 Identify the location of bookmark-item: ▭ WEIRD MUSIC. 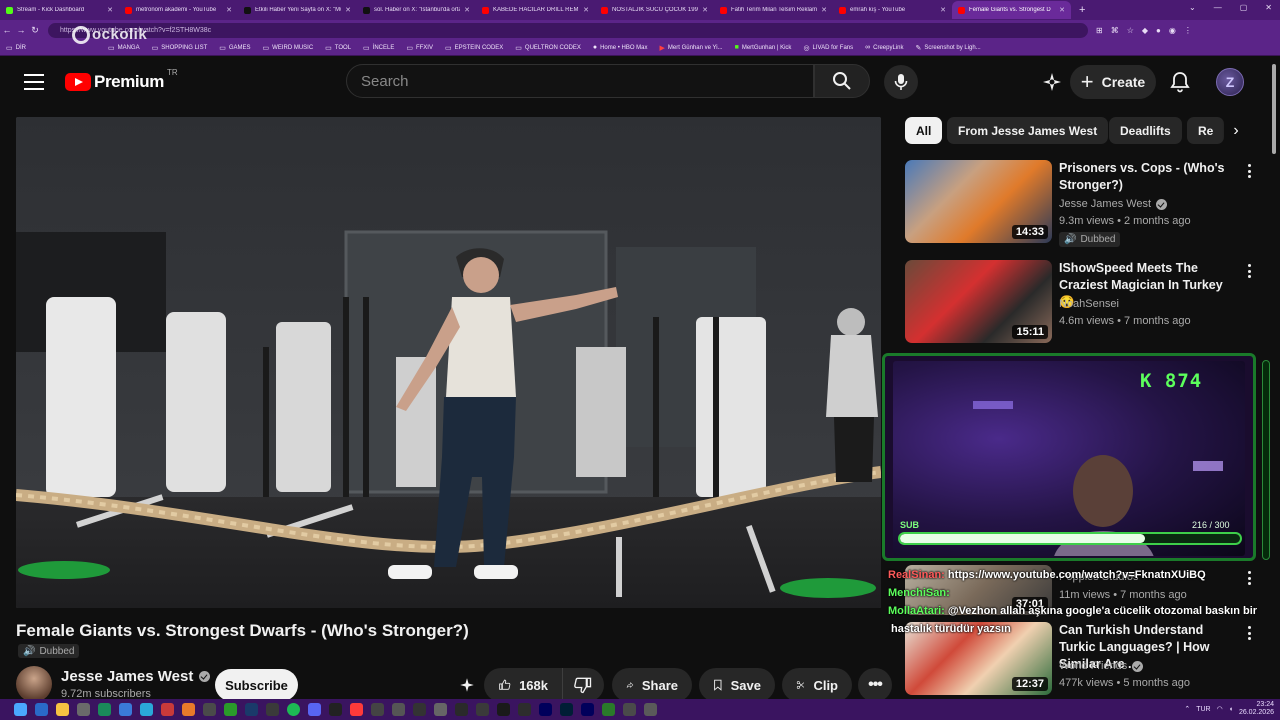
(291, 48).